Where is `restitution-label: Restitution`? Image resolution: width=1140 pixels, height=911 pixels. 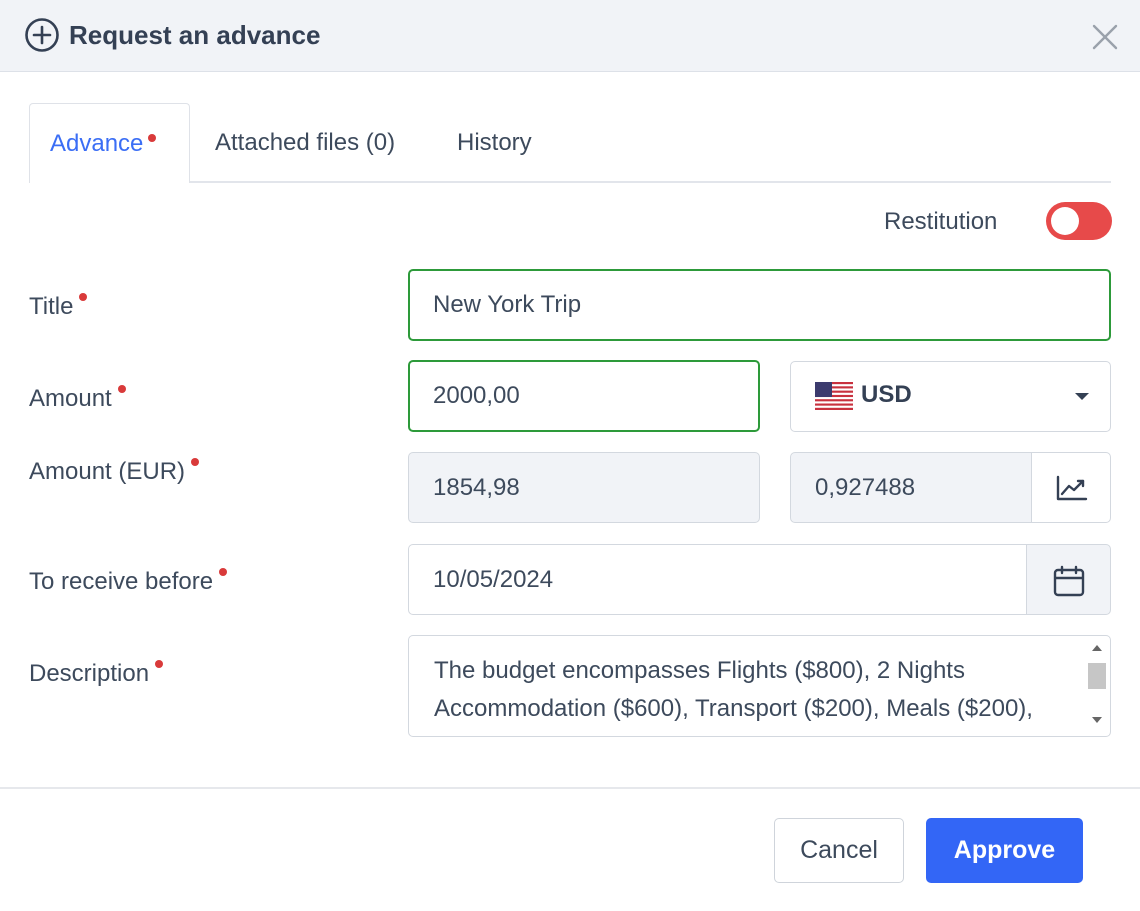 restitution-label: Restitution is located at coordinates (941, 221).